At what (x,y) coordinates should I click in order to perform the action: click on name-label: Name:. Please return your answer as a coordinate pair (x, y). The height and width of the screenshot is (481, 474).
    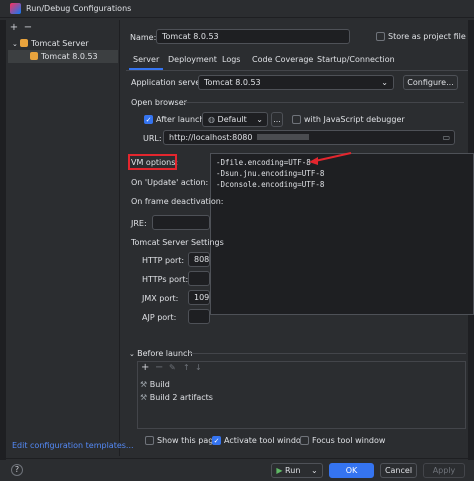
    Looking at the image, I should click on (143, 37).